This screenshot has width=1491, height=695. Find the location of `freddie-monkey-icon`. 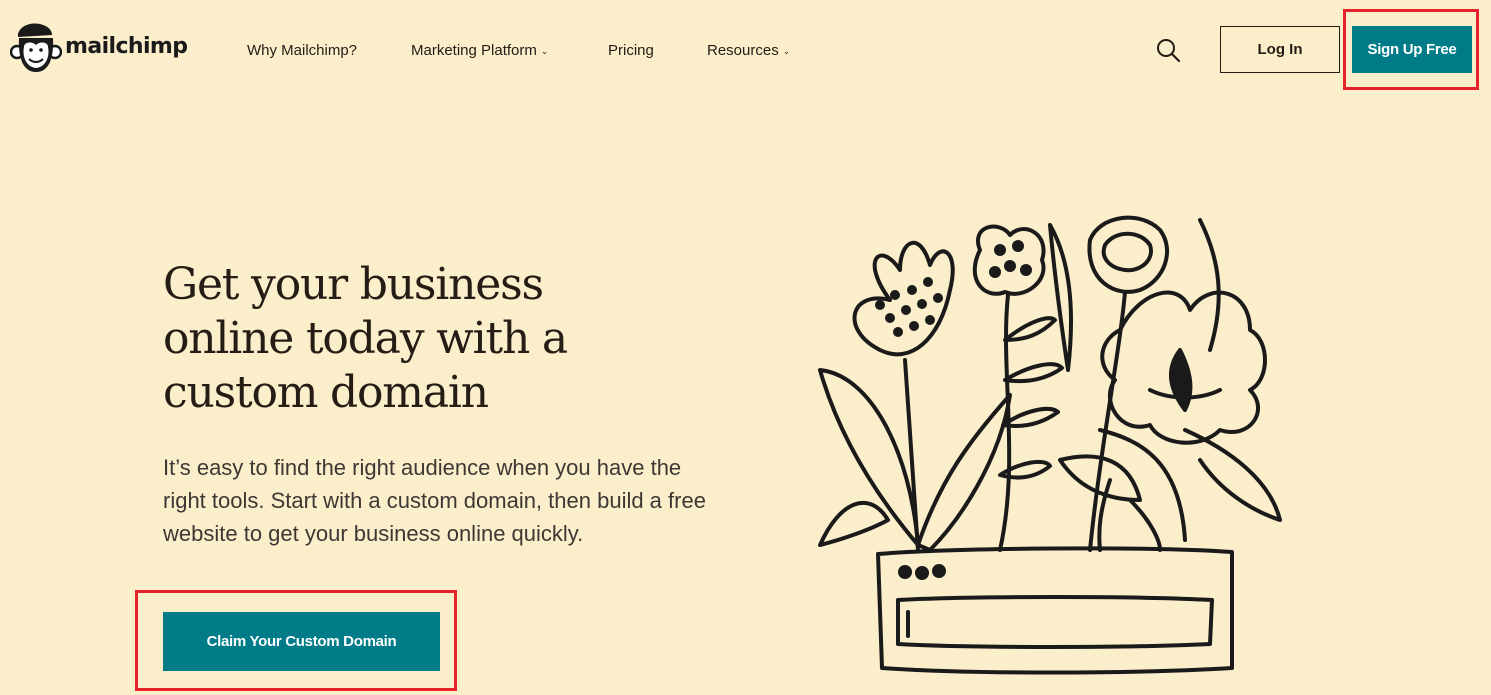

freddie-monkey-icon is located at coordinates (36, 47).